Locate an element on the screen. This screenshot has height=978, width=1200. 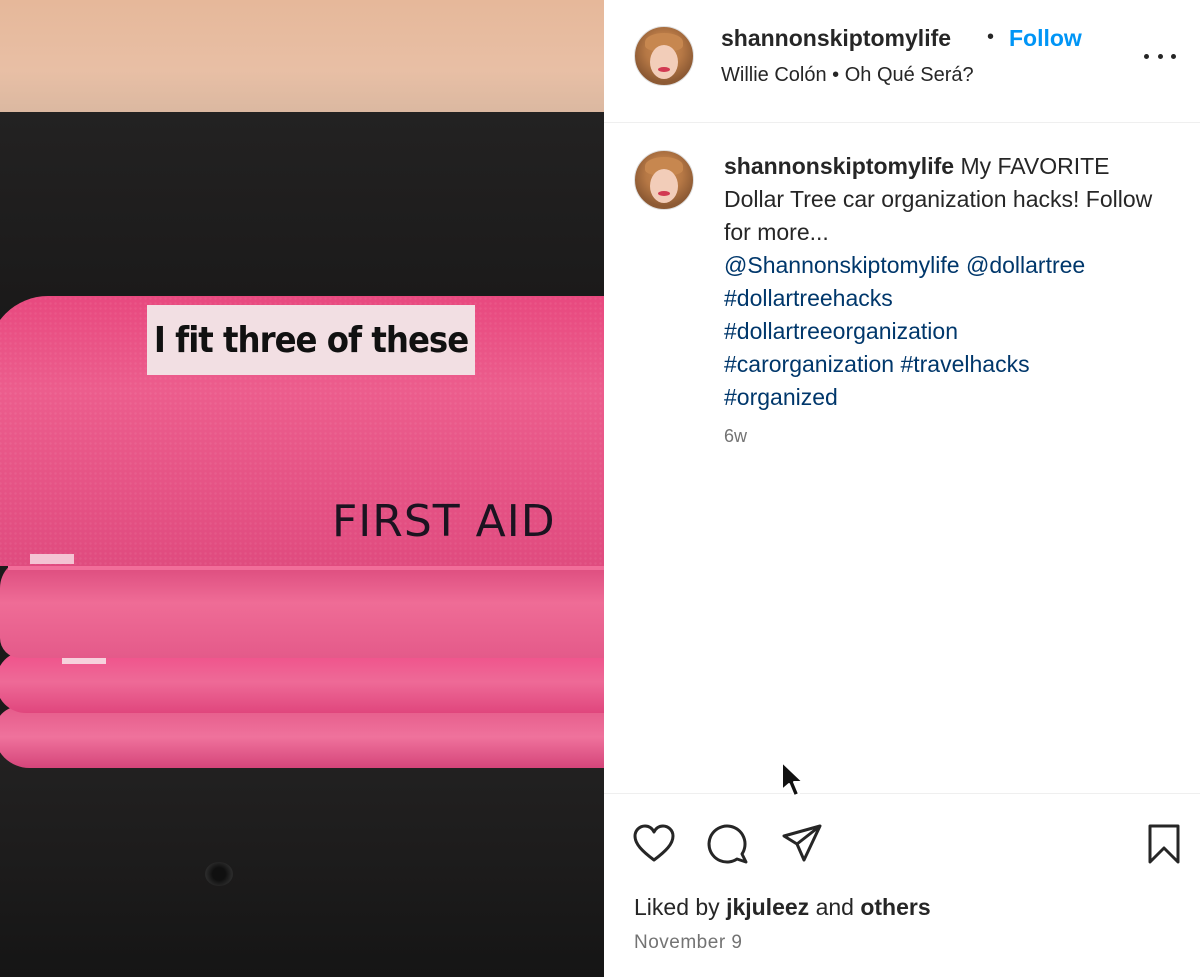
overlay-caption-text: I fit three of these is located at coordinates (311, 340).